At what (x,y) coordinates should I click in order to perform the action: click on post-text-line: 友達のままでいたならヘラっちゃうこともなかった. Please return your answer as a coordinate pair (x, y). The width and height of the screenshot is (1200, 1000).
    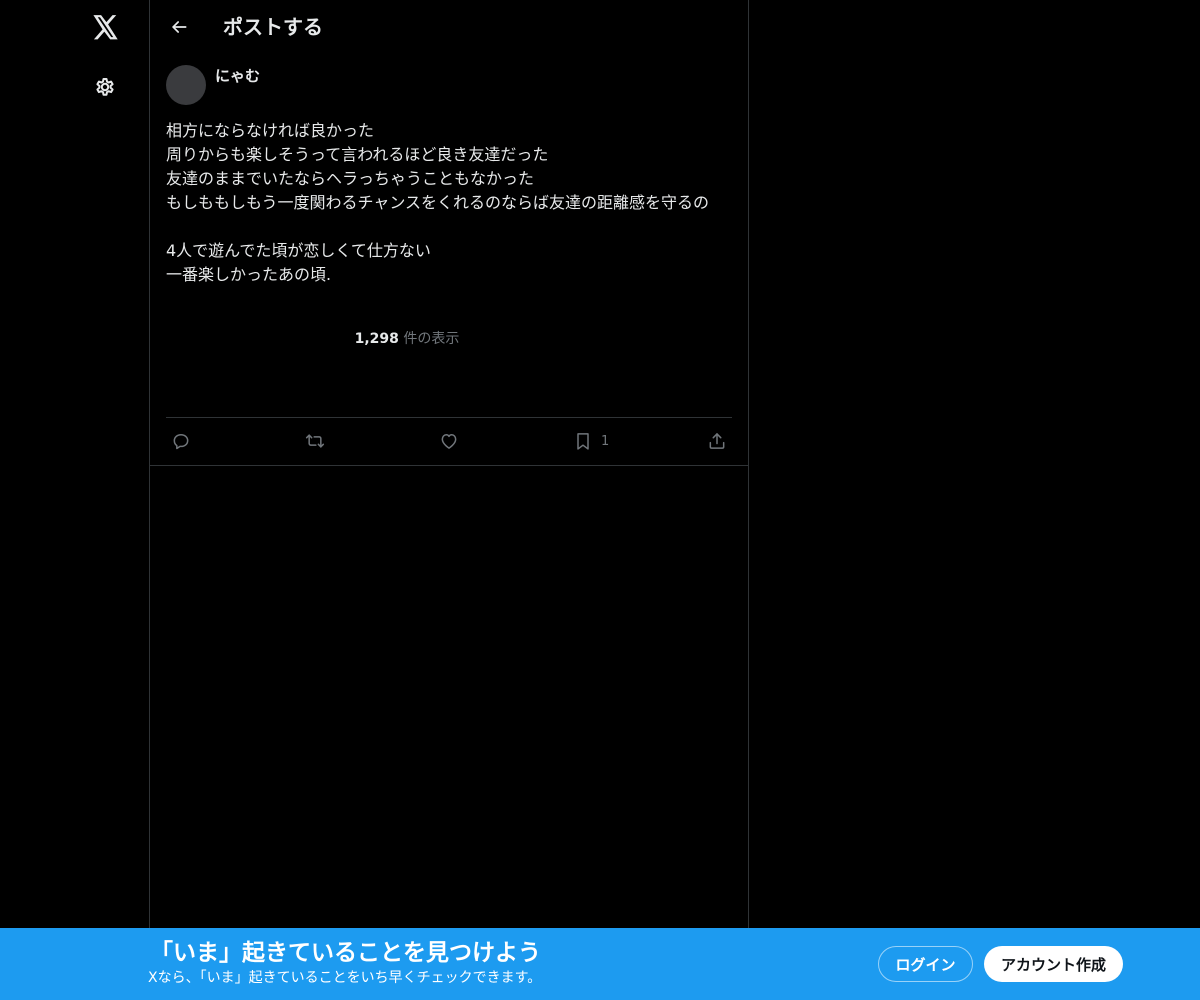
    Looking at the image, I should click on (350, 178).